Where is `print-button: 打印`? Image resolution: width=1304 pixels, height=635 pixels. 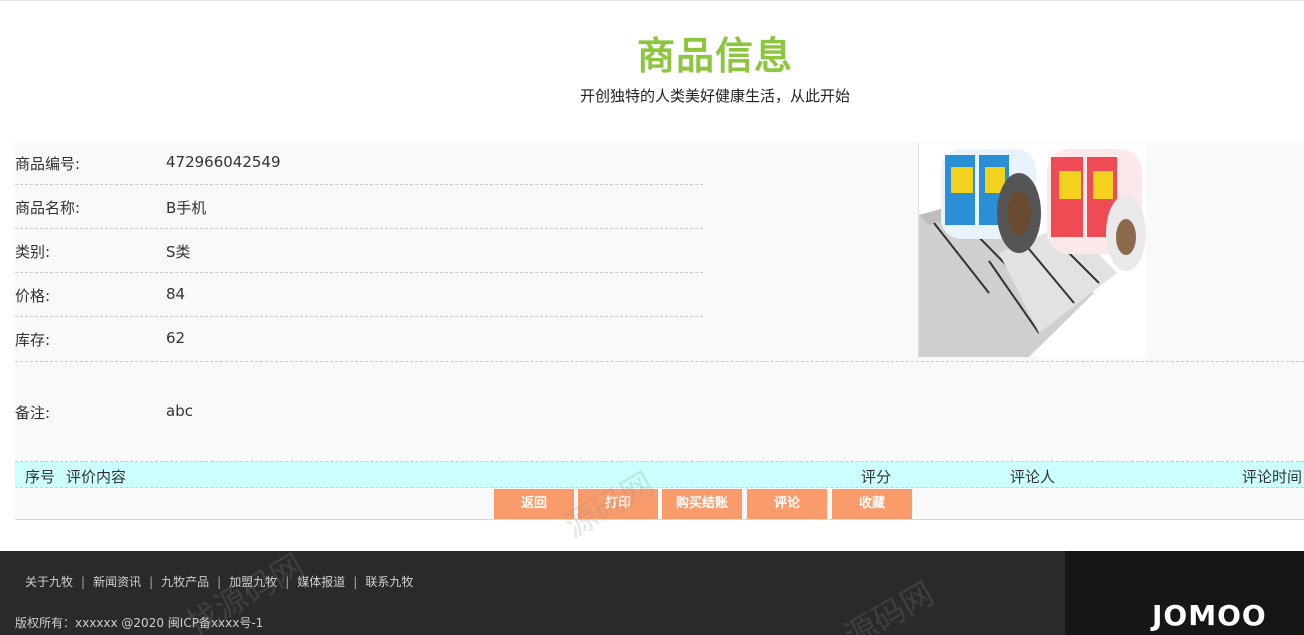 print-button: 打印 is located at coordinates (618, 504).